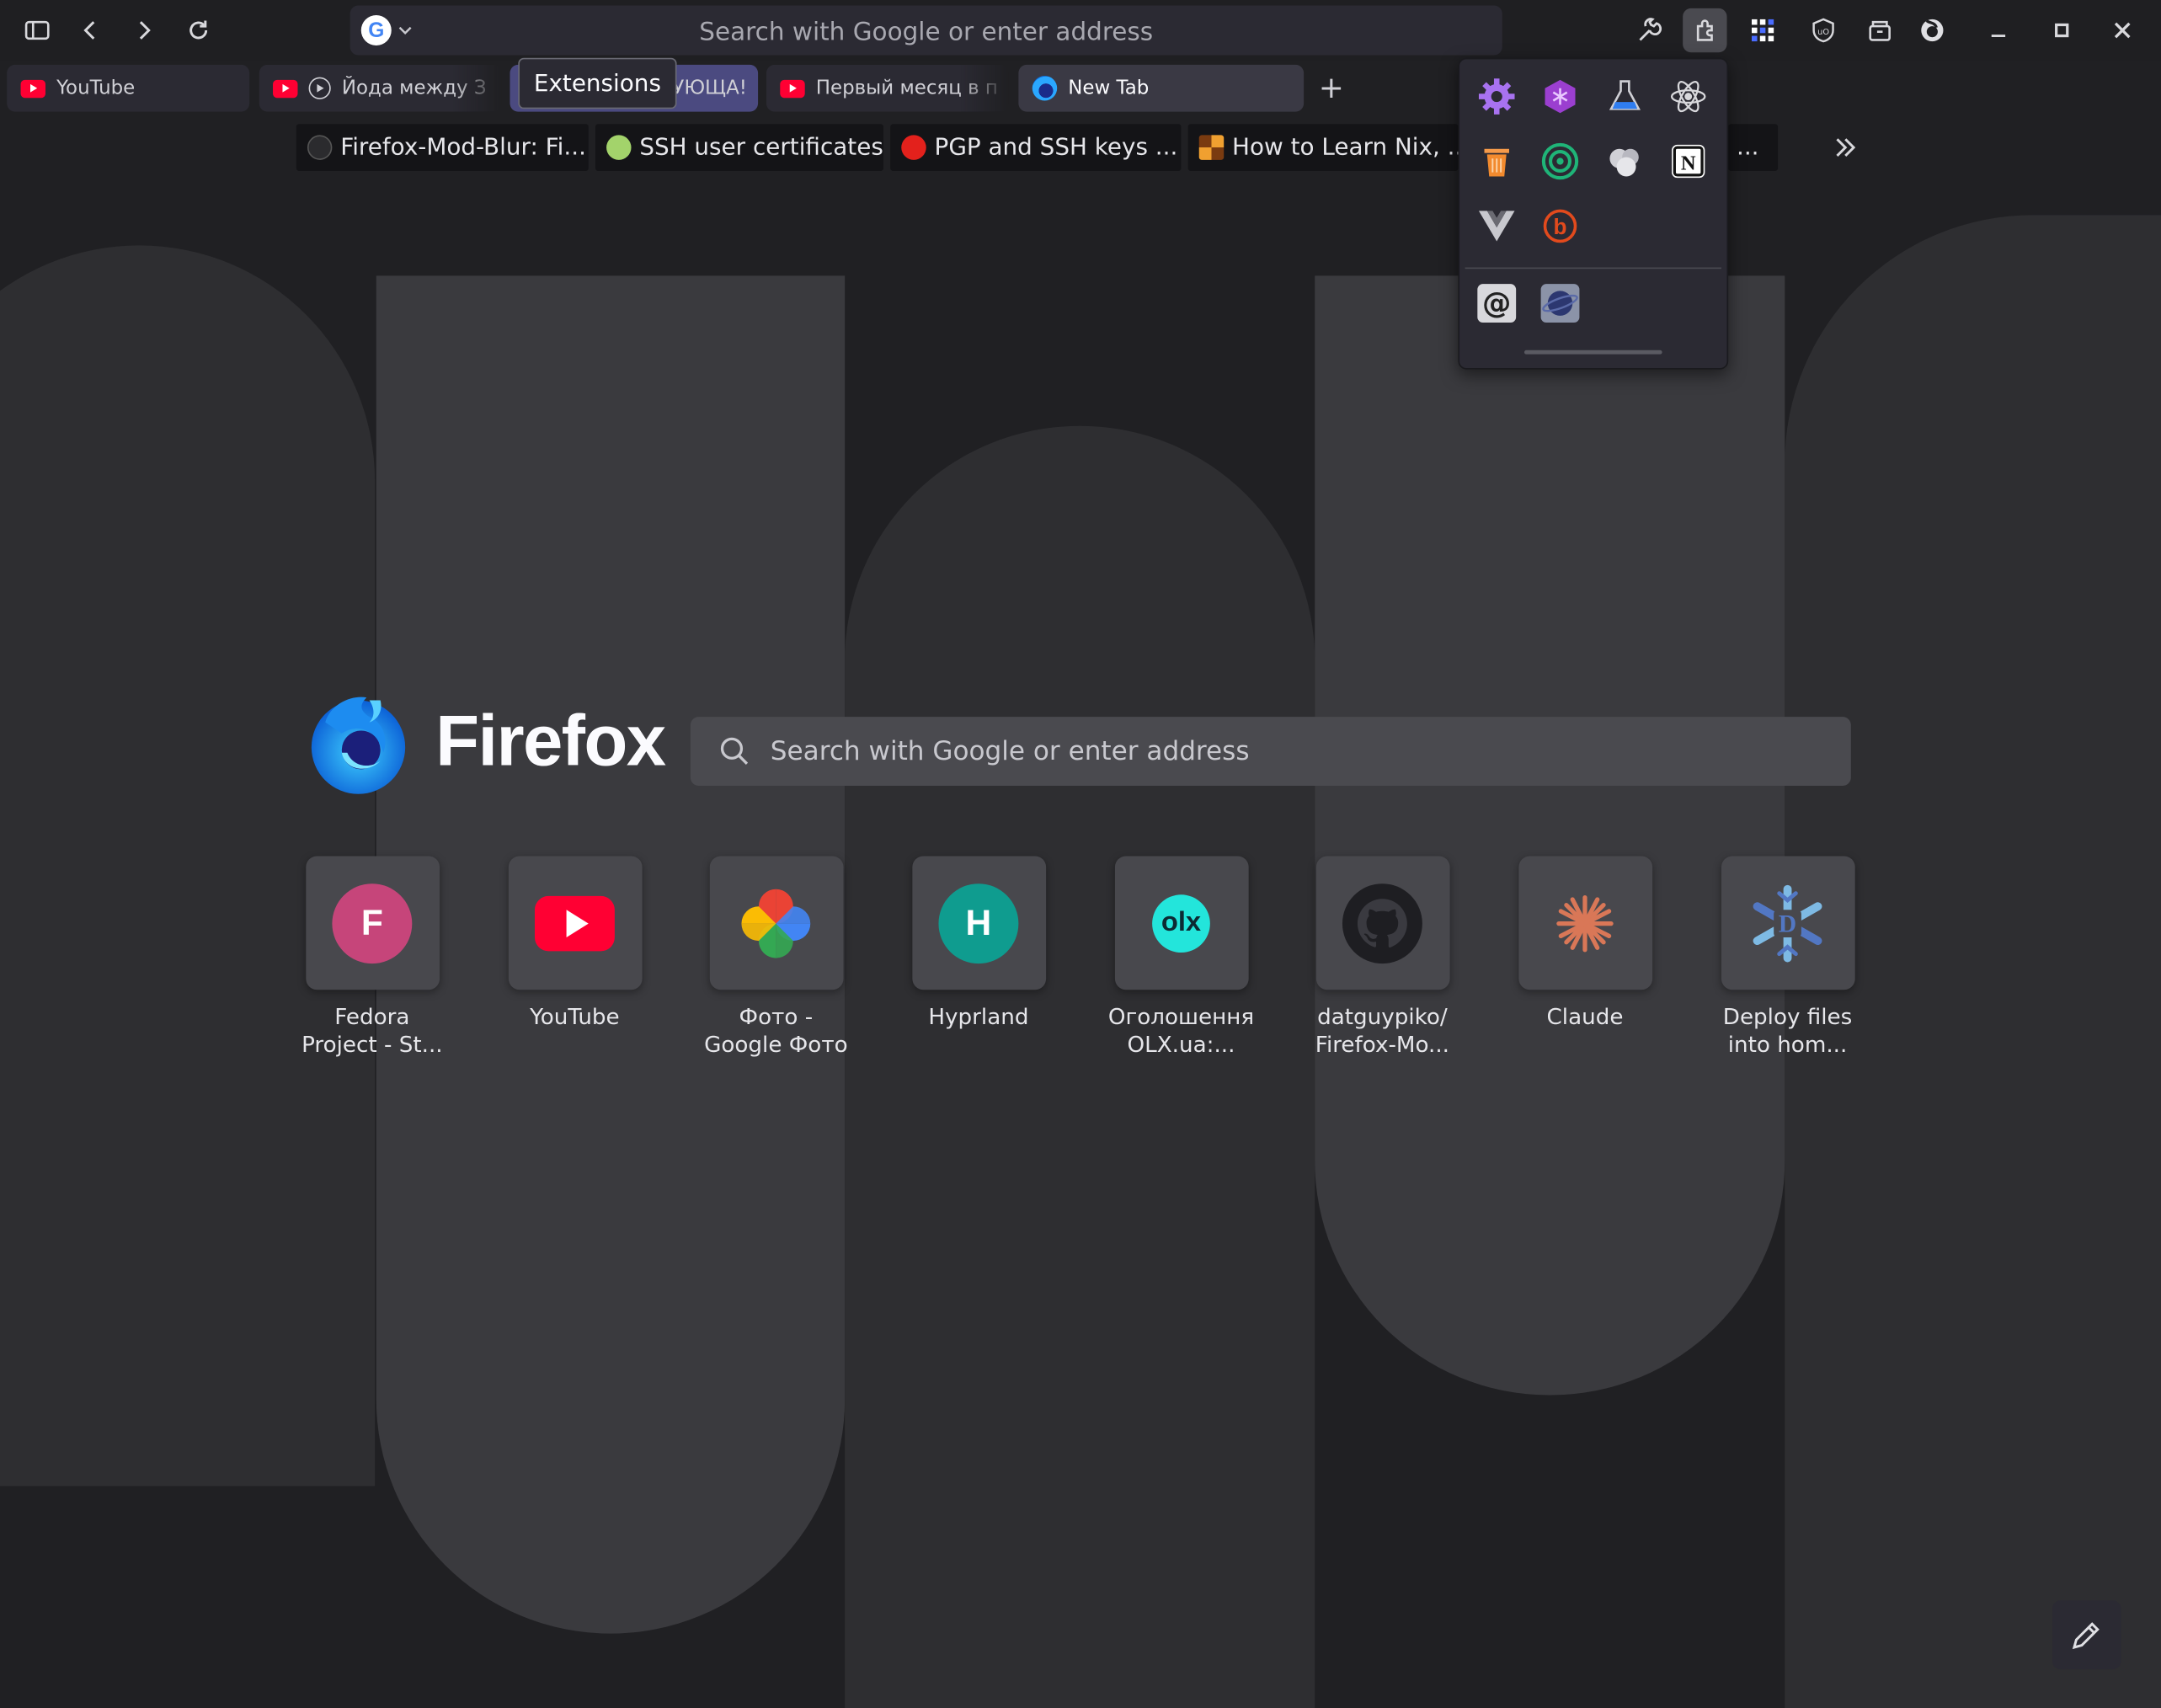 Image resolution: width=2161 pixels, height=1708 pixels. Describe the element at coordinates (1846, 148) in the screenshot. I see `chevrons-right-icon` at that location.